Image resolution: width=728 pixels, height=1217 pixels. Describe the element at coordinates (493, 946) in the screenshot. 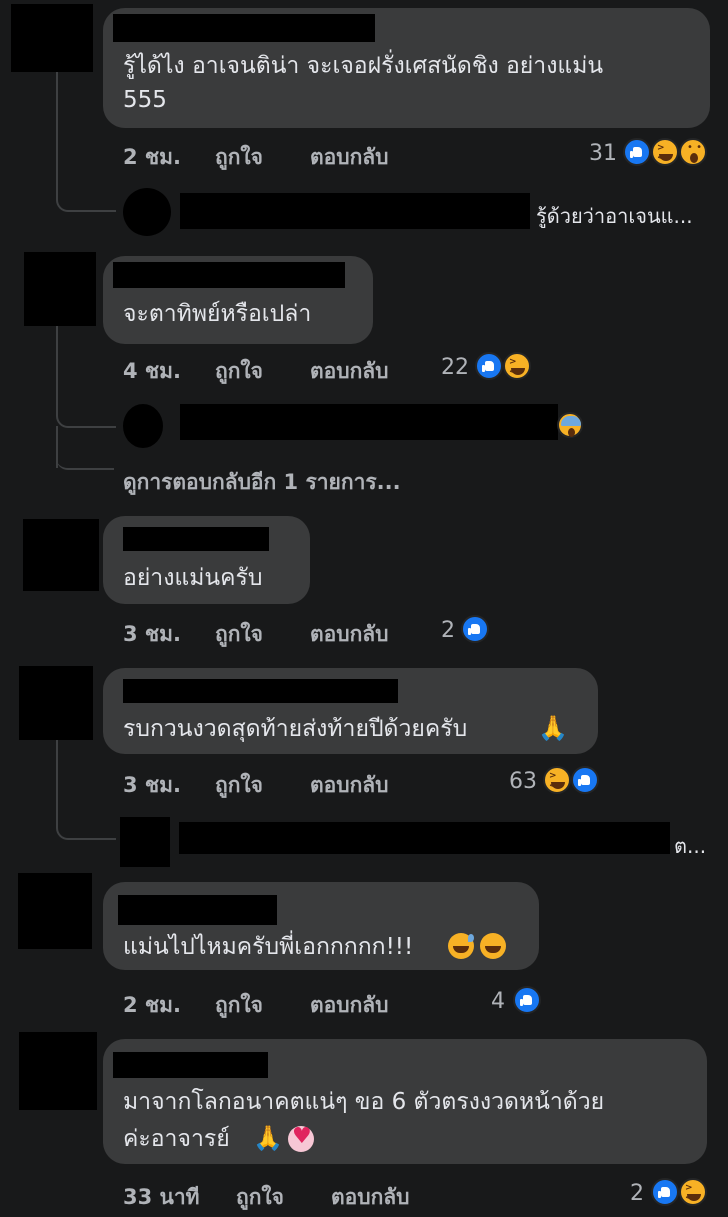

I see `laugh-icon` at that location.